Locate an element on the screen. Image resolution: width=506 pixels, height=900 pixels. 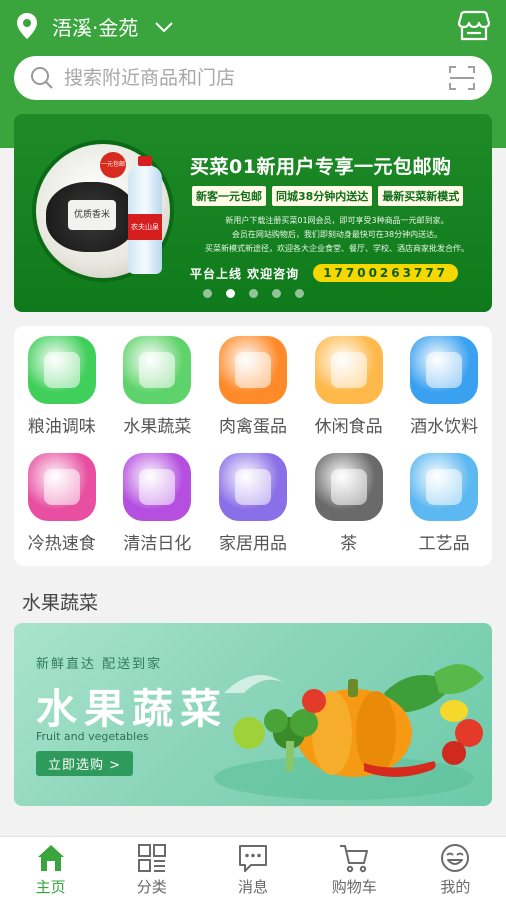
category-label: 家居用品 is located at coordinates (252, 544).